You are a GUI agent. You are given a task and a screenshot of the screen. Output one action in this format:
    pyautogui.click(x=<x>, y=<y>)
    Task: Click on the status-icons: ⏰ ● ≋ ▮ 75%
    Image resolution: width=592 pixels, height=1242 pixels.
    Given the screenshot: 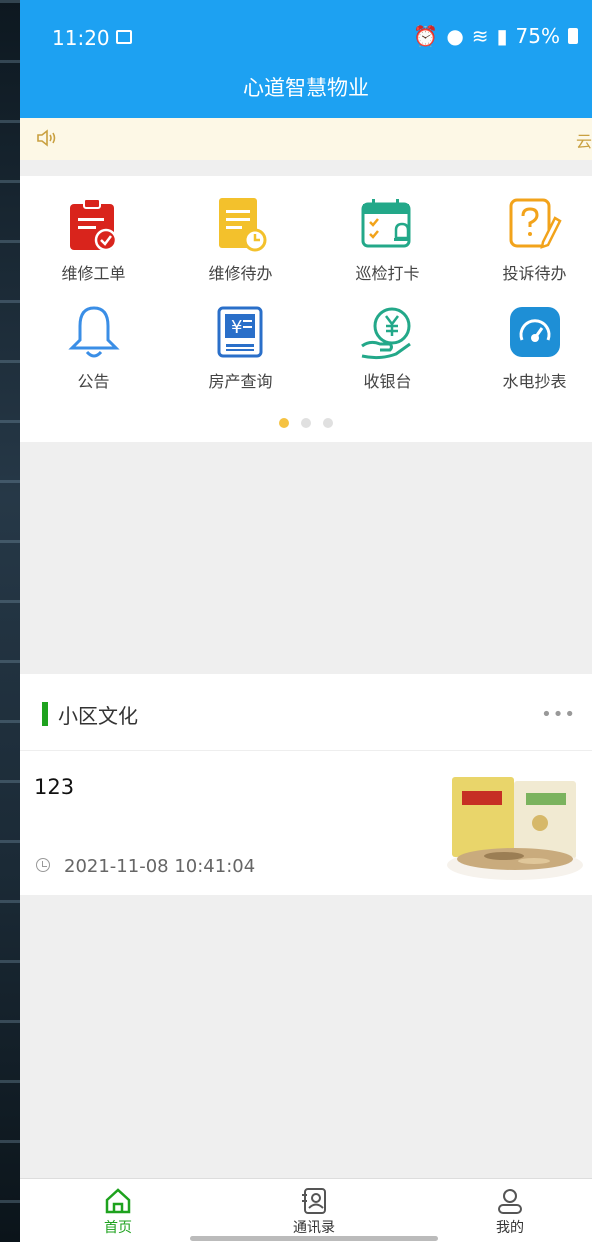 What is the action you would take?
    pyautogui.click(x=495, y=36)
    